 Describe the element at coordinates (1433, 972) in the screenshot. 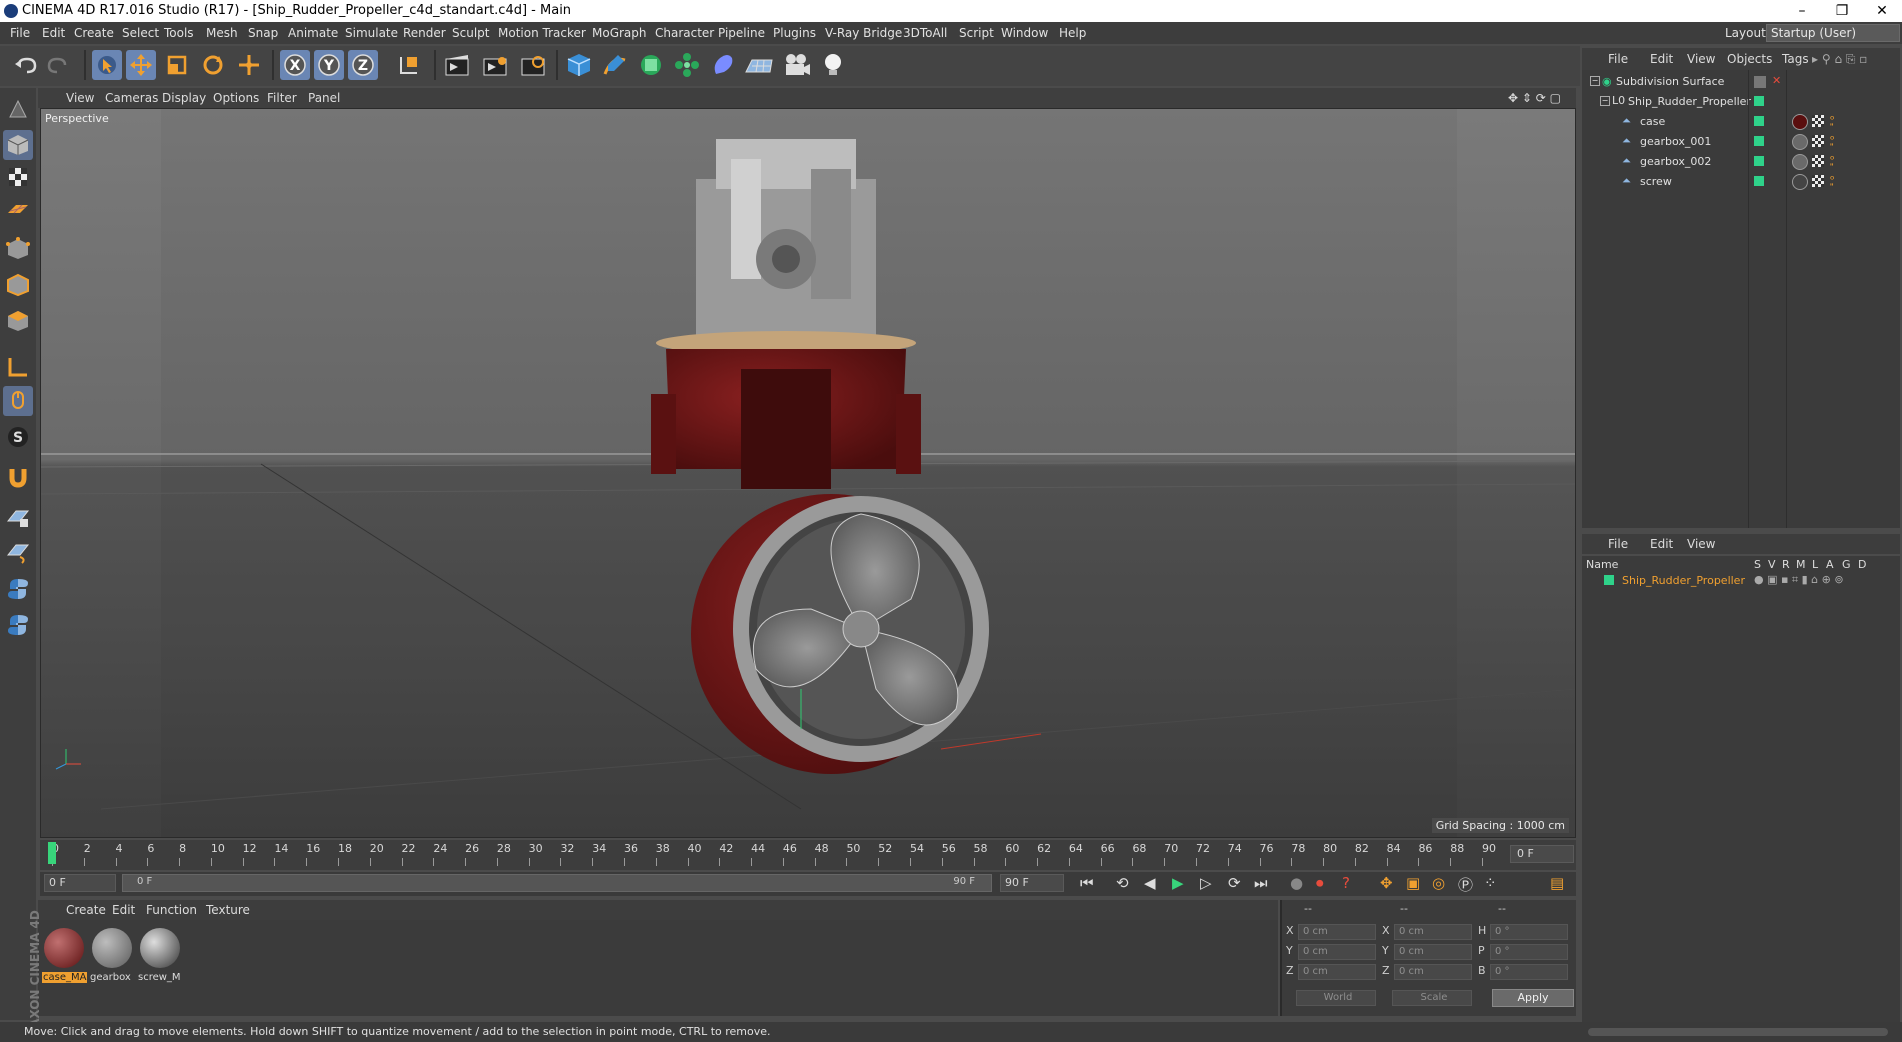

I see `size-z-field: 0 cm` at that location.